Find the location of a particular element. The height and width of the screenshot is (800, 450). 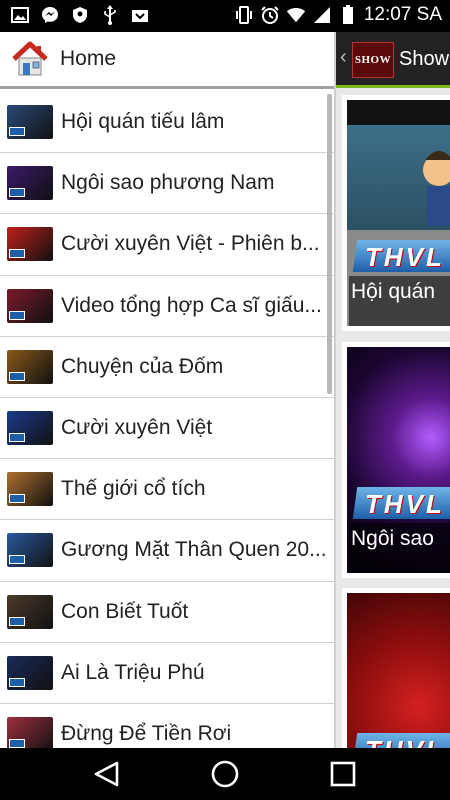

back-chevron-icon: ‹ is located at coordinates (343, 57).